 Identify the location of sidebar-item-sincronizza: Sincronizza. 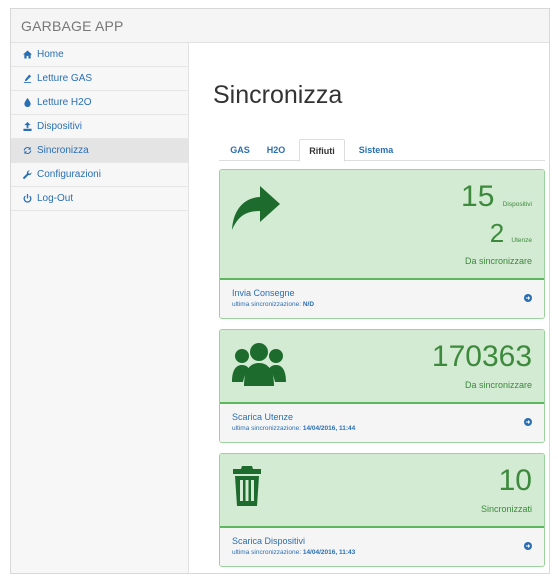
(99, 151).